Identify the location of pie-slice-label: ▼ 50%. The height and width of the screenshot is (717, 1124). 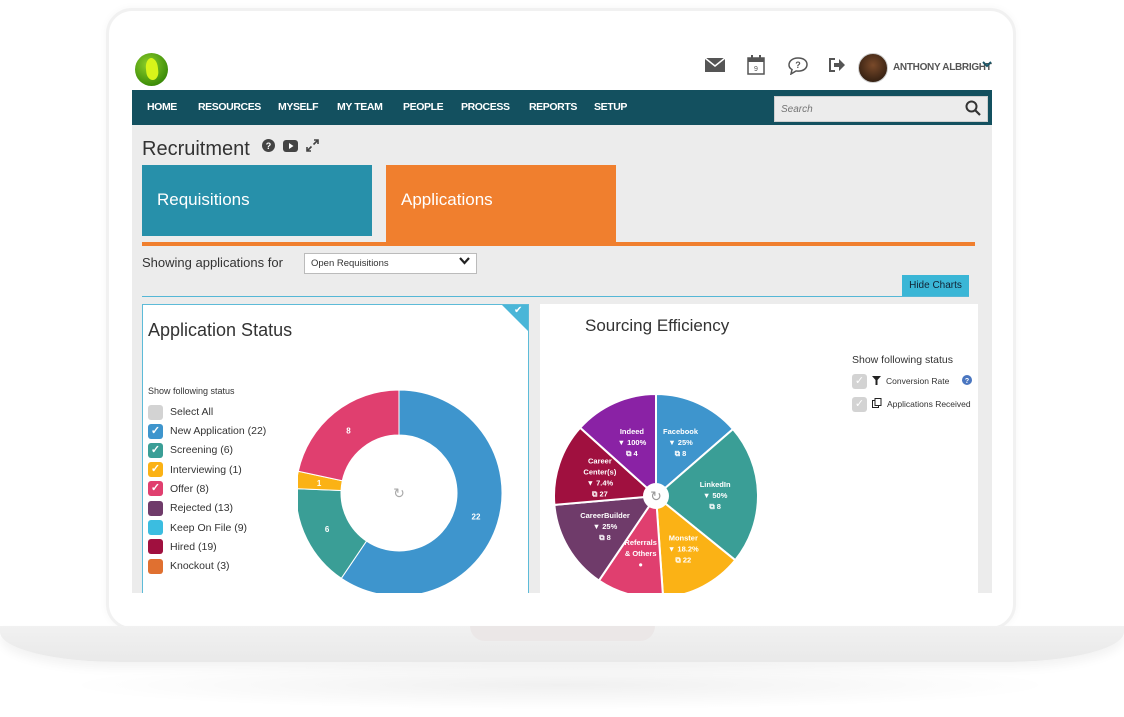
(715, 495).